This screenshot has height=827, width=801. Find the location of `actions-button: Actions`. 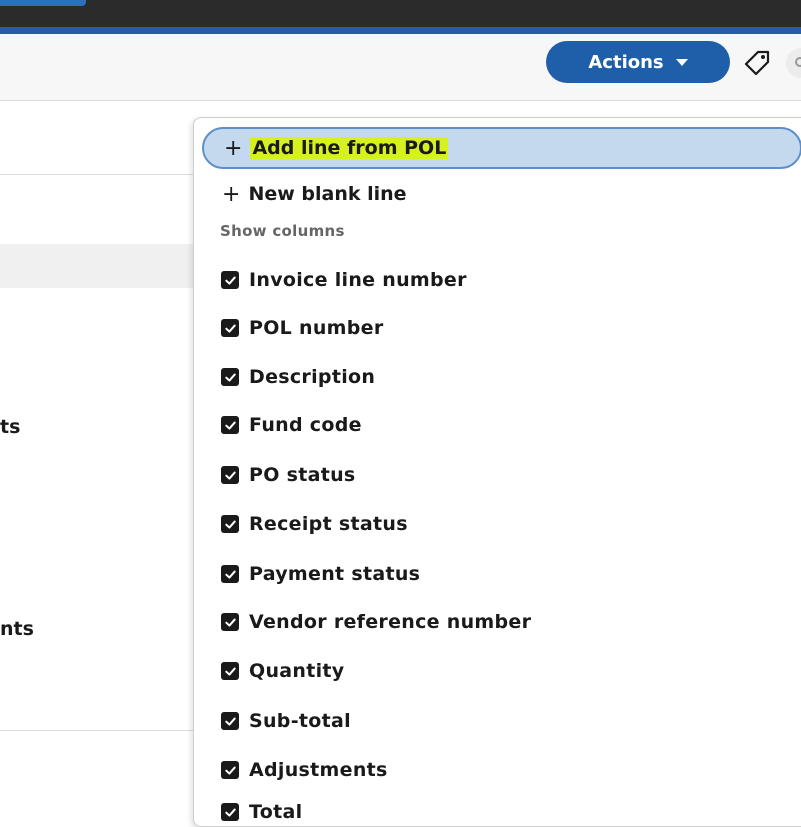

actions-button: Actions is located at coordinates (638, 62).